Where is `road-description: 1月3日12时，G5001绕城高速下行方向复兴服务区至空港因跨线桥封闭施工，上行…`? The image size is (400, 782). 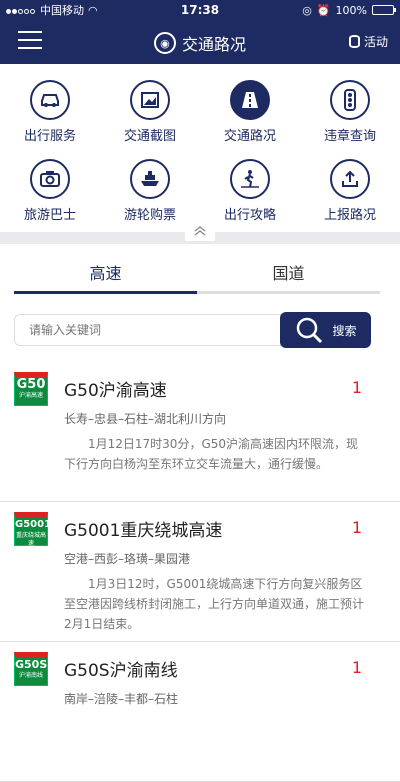
road-description: 1月3日12时，G5001绕城高速下行方向复兴服务区至空港因跨线桥封闭施工，上行… is located at coordinates (214, 604).